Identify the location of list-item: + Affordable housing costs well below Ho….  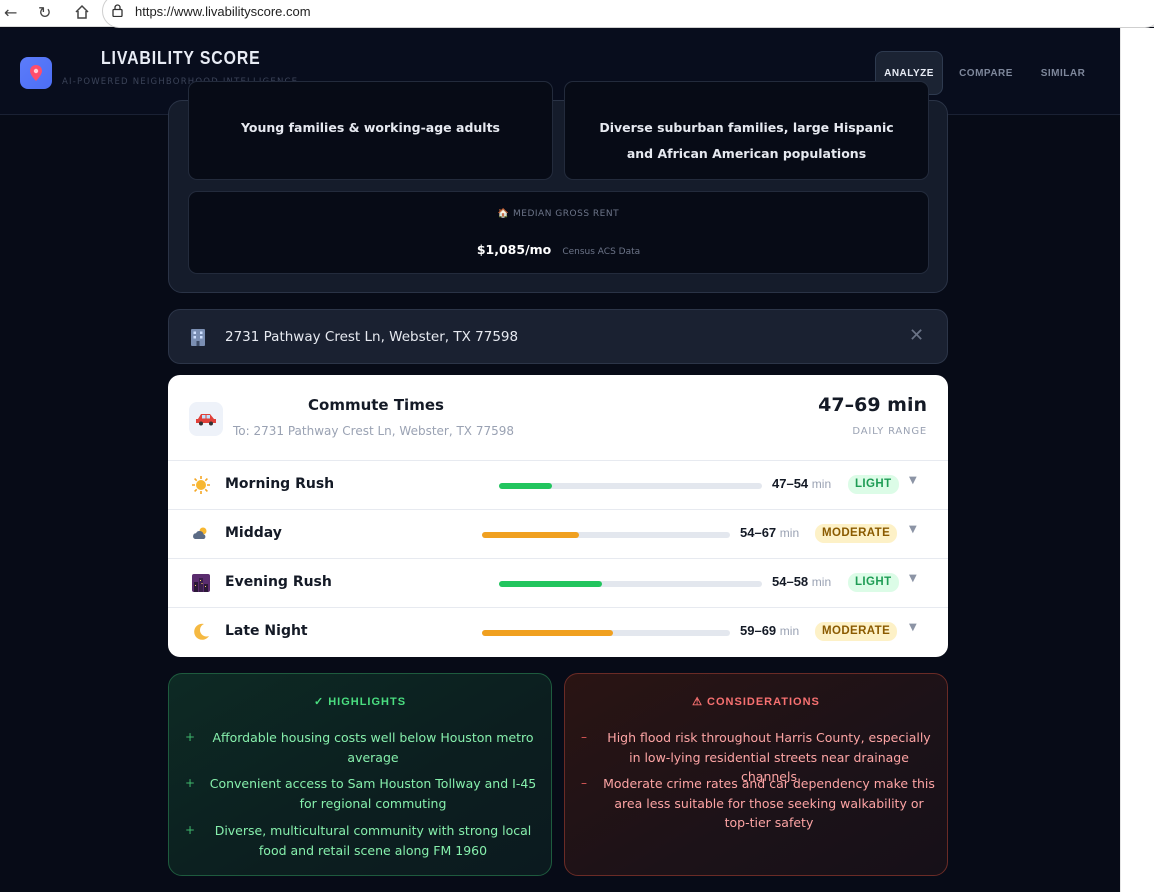
(359, 747).